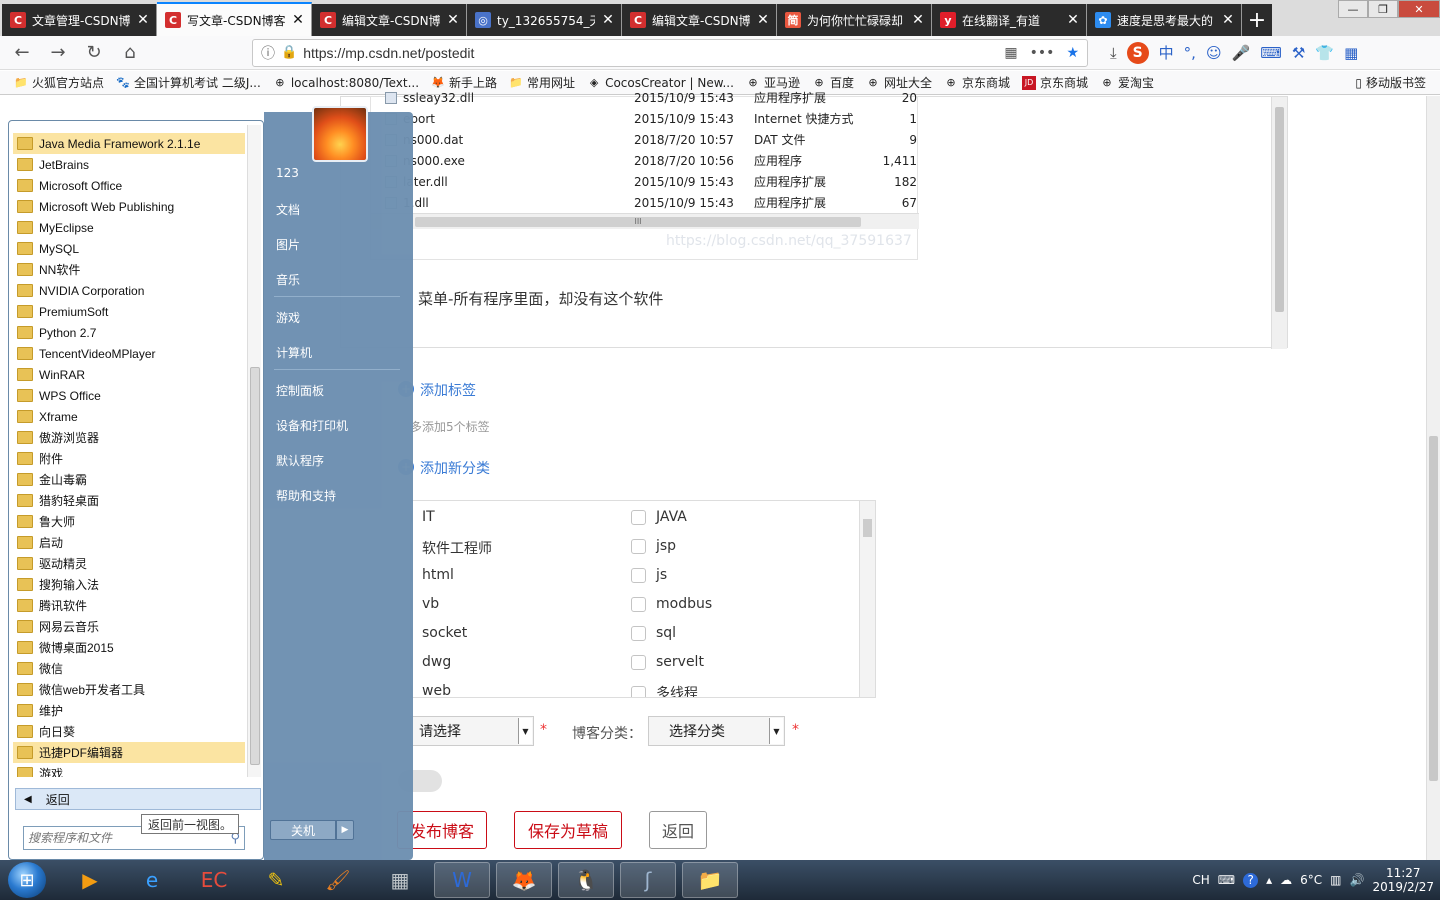 The width and height of the screenshot is (1440, 900). What do you see at coordinates (431, 690) in the screenshot?
I see `category-option: web` at bounding box center [431, 690].